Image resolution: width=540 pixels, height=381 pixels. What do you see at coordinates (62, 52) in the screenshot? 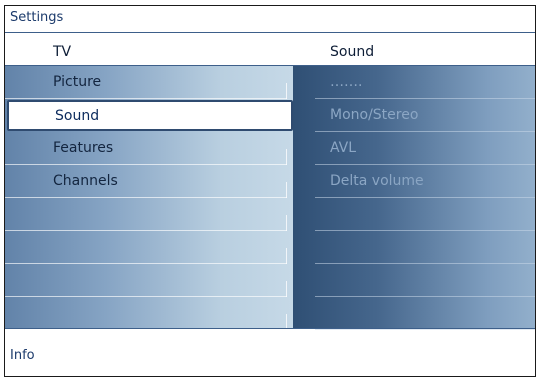
I see `menu-header: TV` at bounding box center [62, 52].